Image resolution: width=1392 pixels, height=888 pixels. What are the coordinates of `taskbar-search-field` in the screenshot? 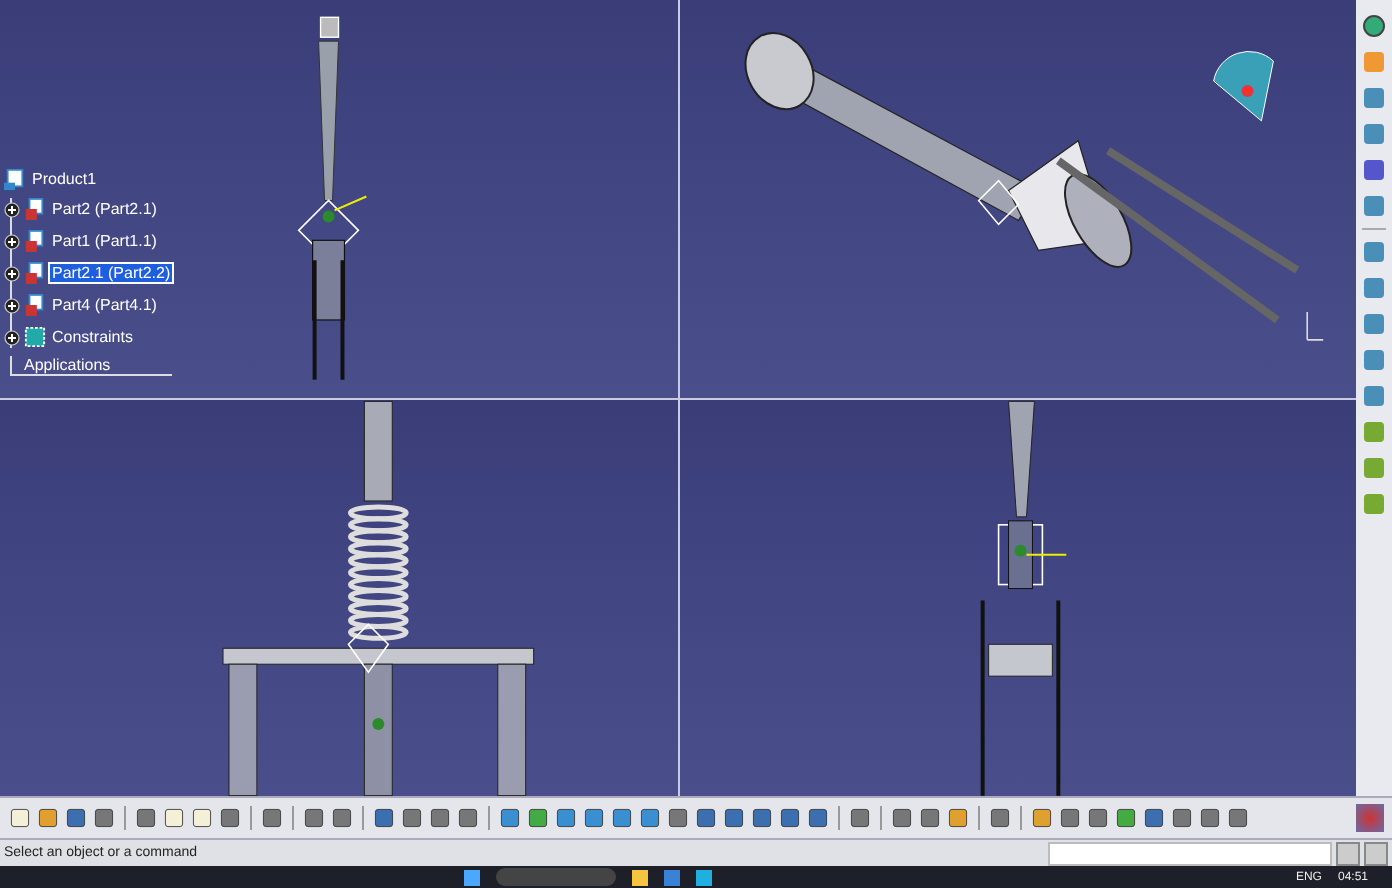 It's located at (556, 877).